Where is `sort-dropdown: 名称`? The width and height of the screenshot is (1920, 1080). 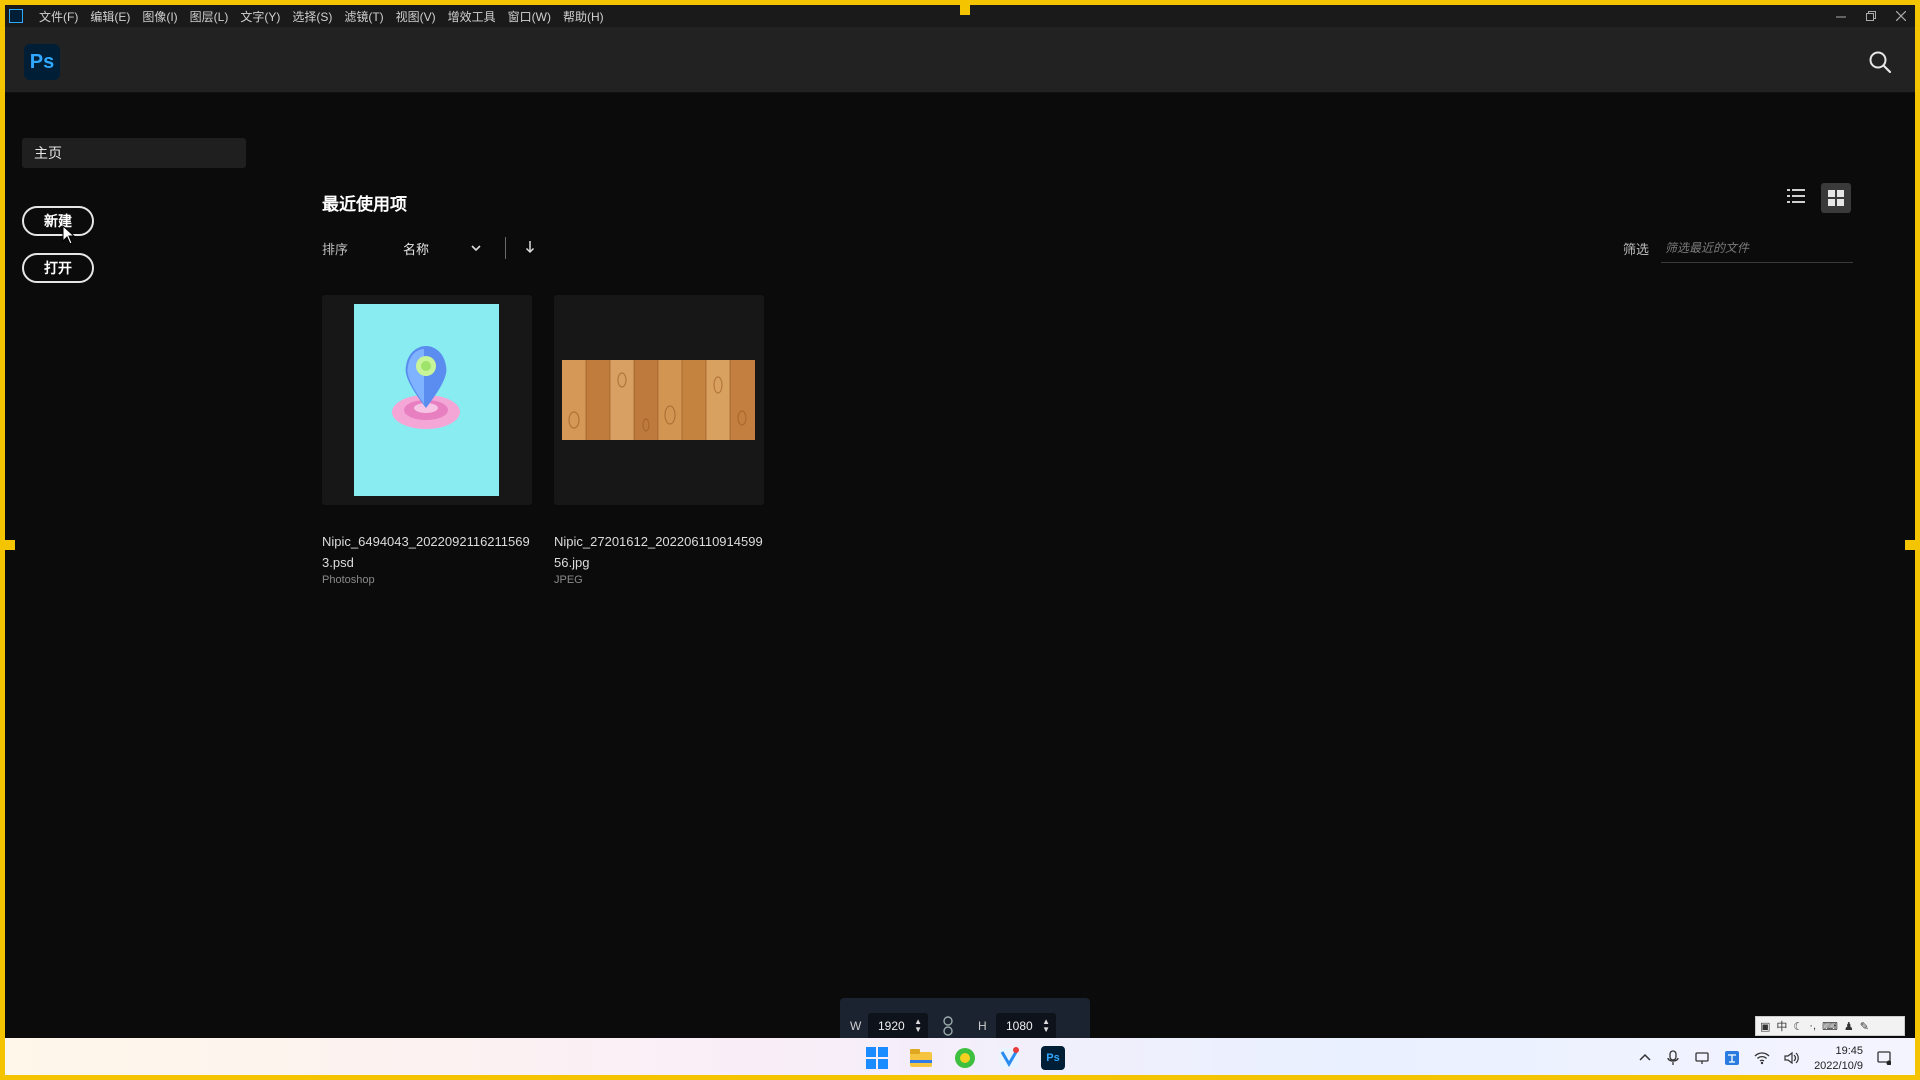 sort-dropdown: 名称 is located at coordinates (443, 248).